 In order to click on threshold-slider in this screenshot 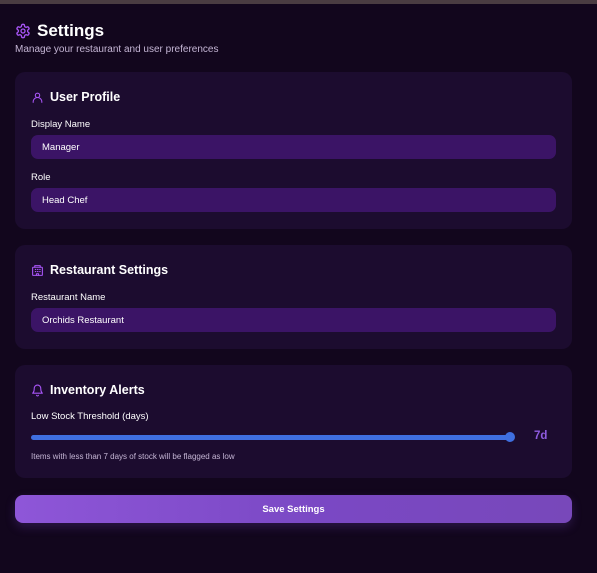, I will do `click(273, 437)`.